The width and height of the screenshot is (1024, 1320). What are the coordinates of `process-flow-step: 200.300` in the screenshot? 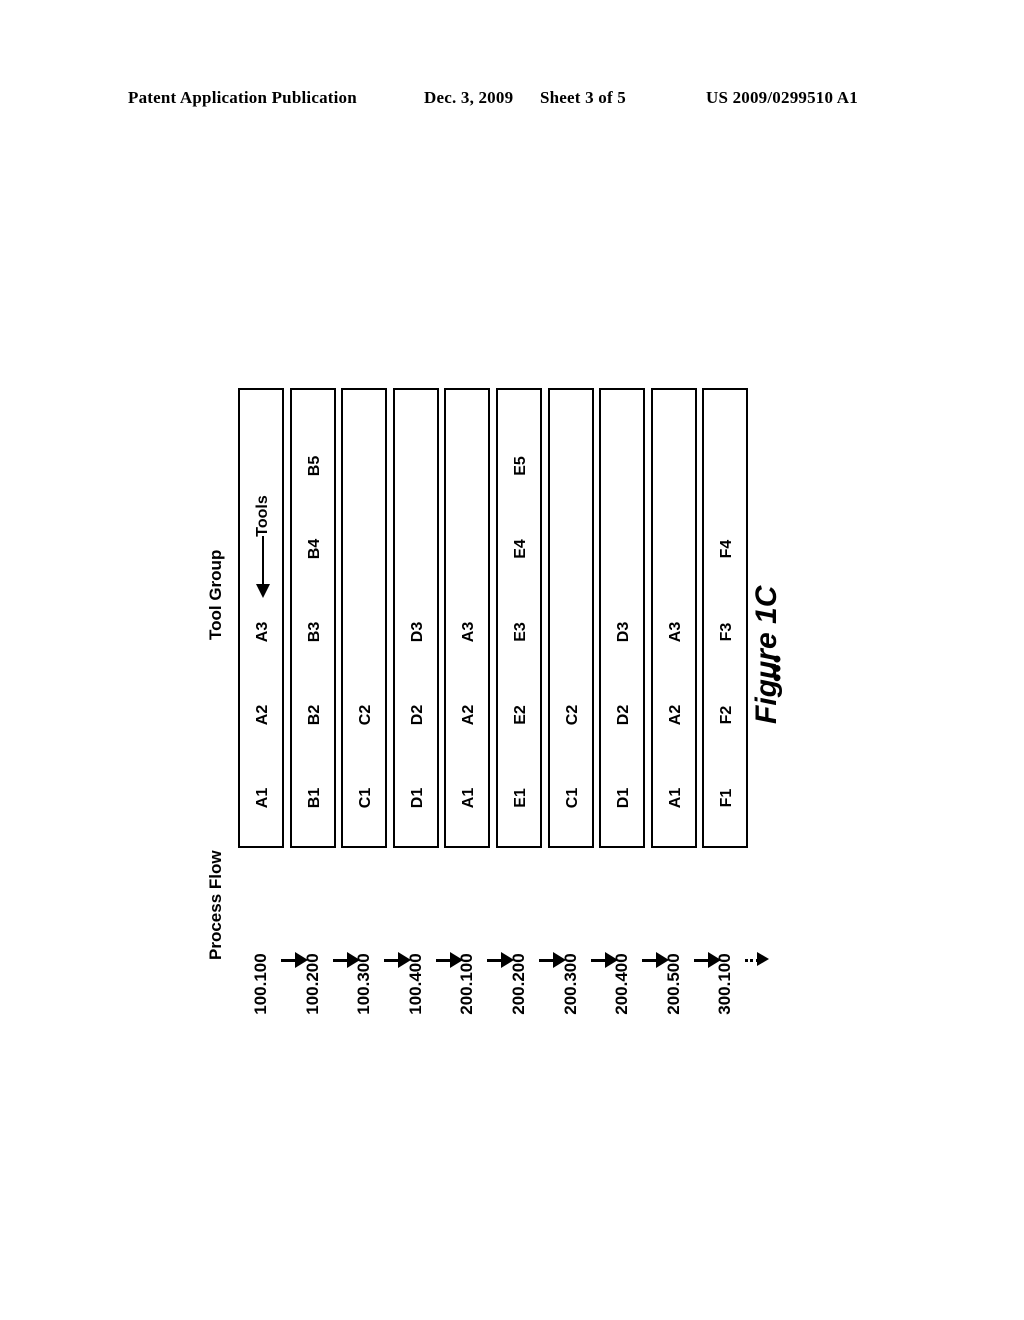 It's located at (571, 995).